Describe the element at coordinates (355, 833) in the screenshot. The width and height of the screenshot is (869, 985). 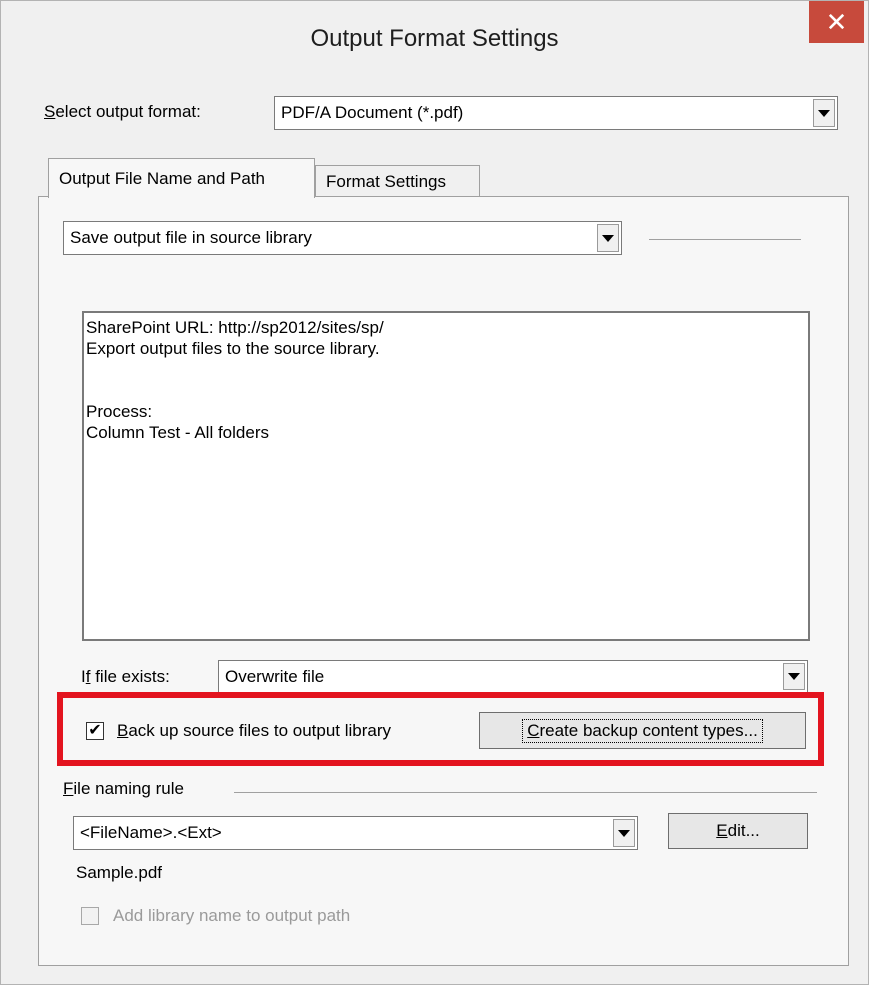
I see `file-naming-rule-select: <FileName>.<Ext>` at that location.